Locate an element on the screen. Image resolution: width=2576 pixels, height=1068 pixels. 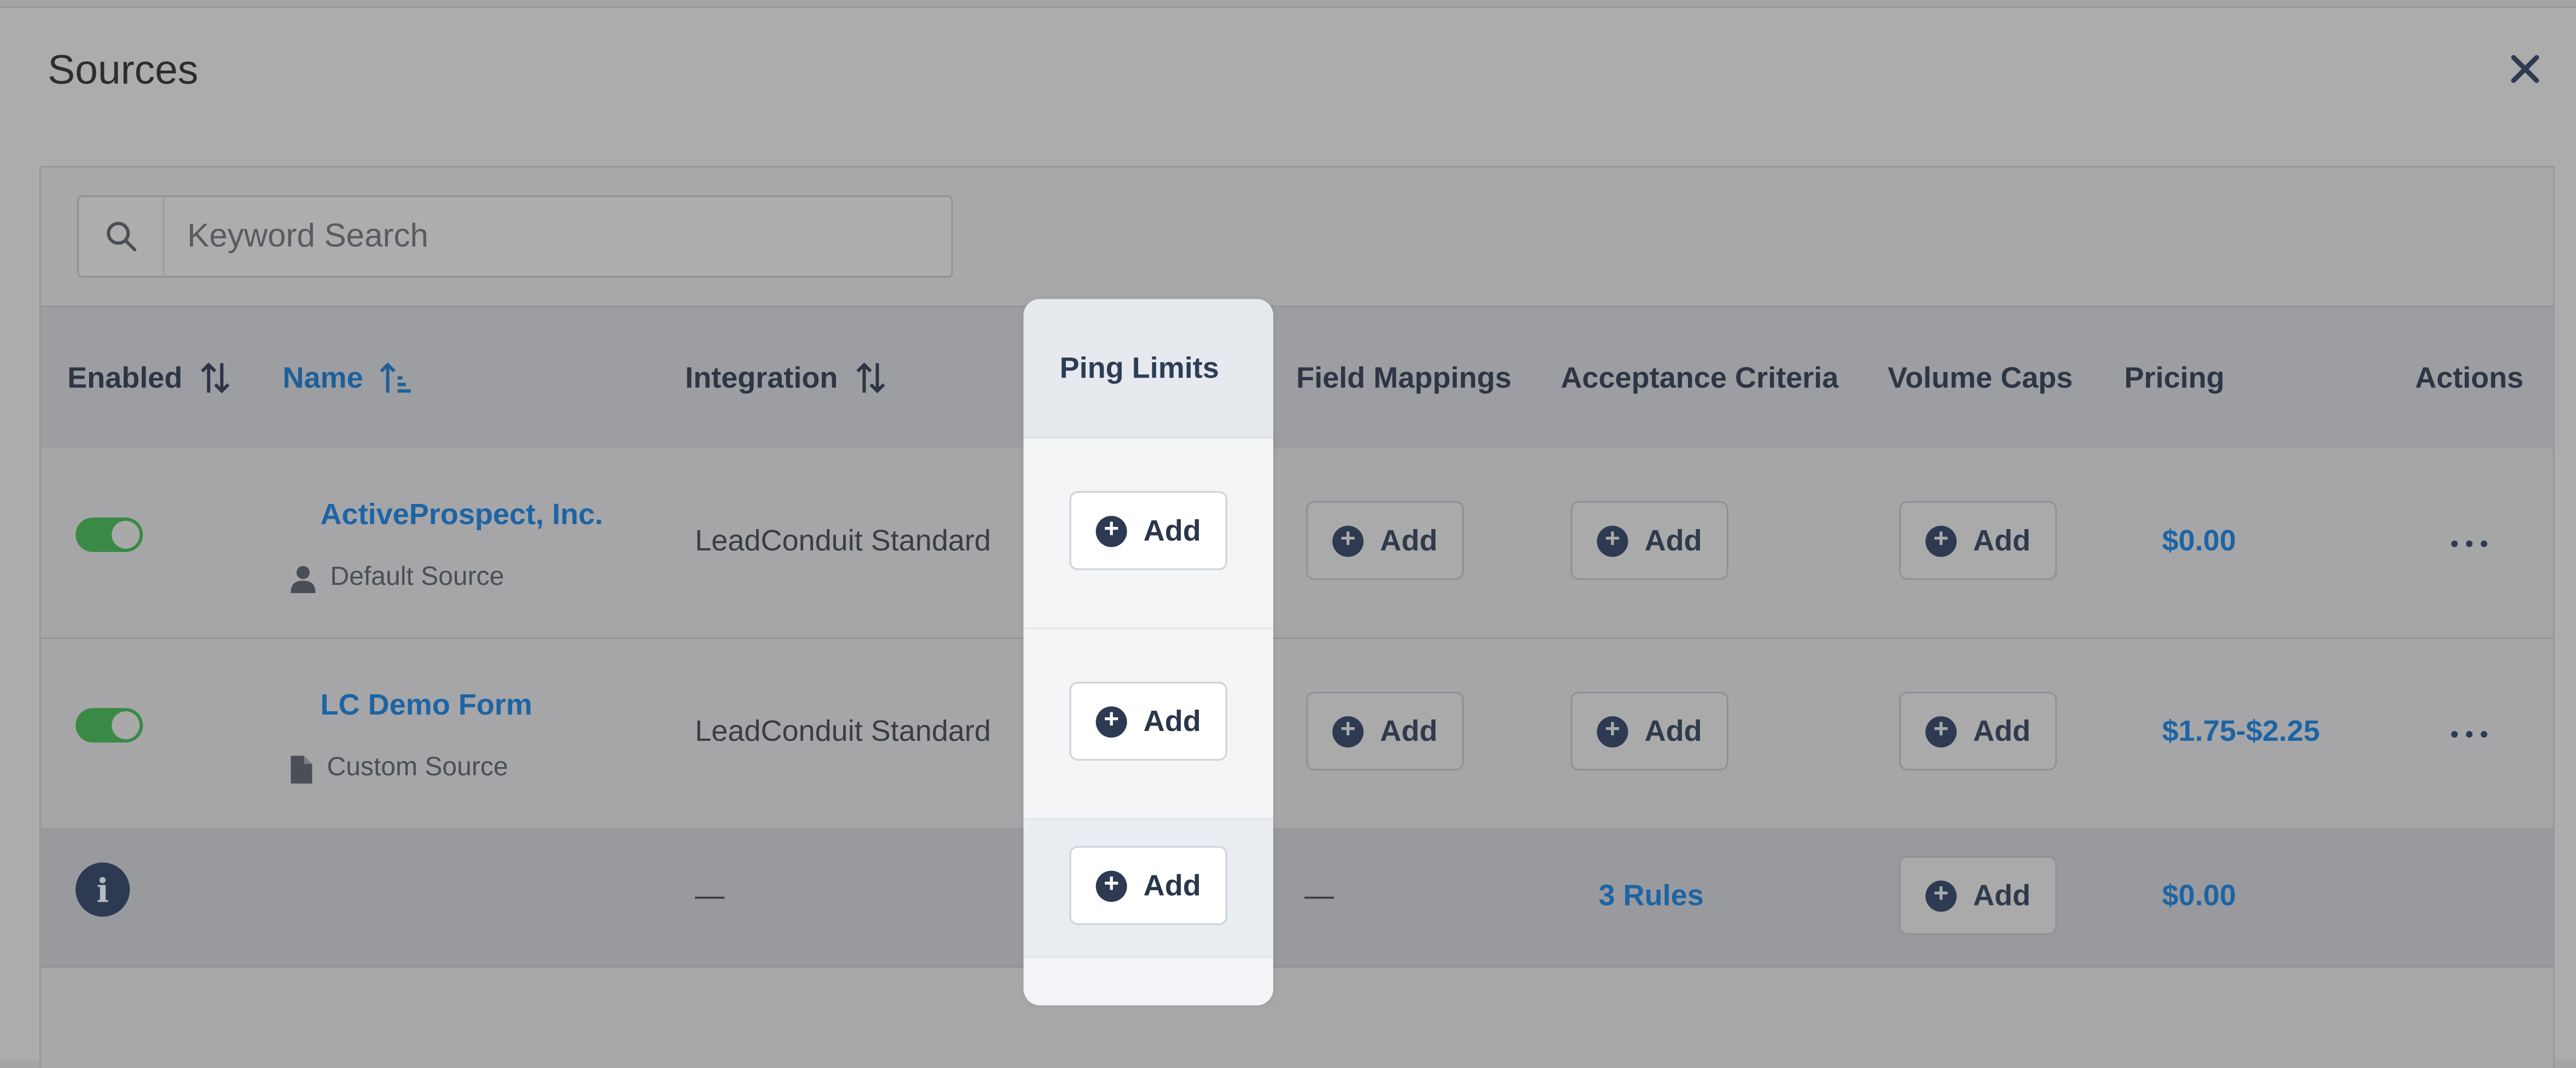
column-header-pricing: Pricing is located at coordinates (2174, 377).